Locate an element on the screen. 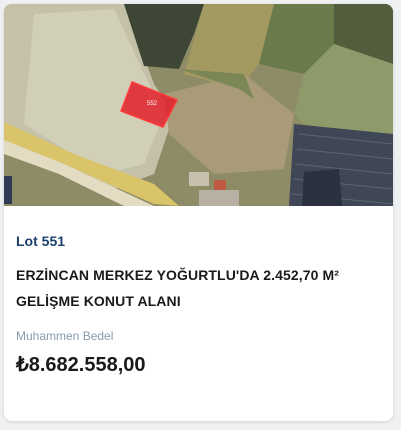  lot-number: Lot 551 is located at coordinates (40, 241).